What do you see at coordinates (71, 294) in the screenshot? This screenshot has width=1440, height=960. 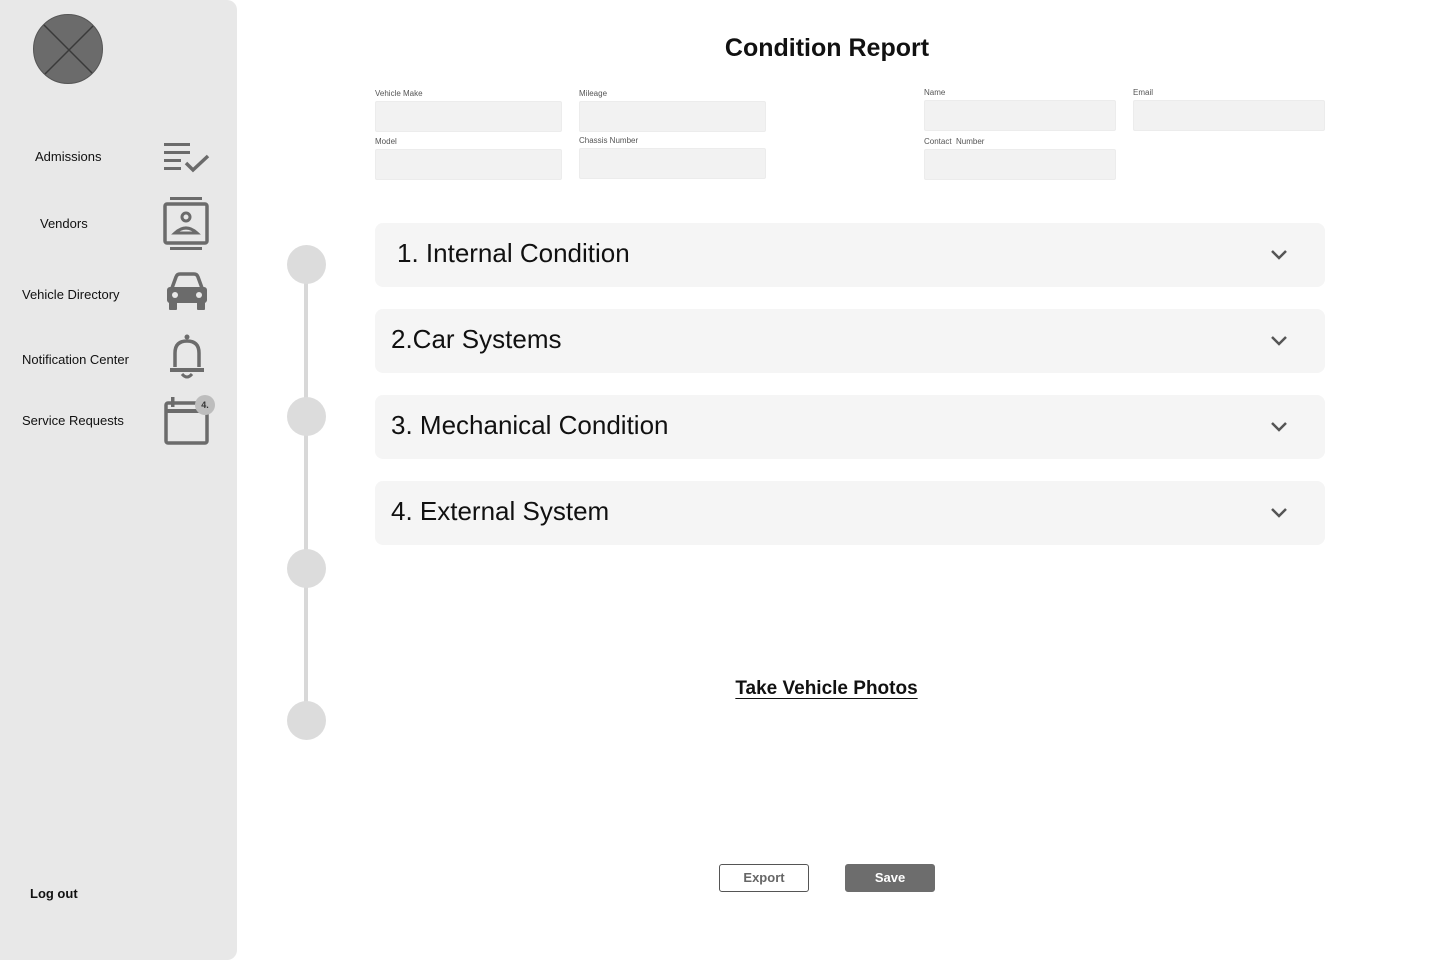 I see `sidebar-item-label: Vehicle Directory` at bounding box center [71, 294].